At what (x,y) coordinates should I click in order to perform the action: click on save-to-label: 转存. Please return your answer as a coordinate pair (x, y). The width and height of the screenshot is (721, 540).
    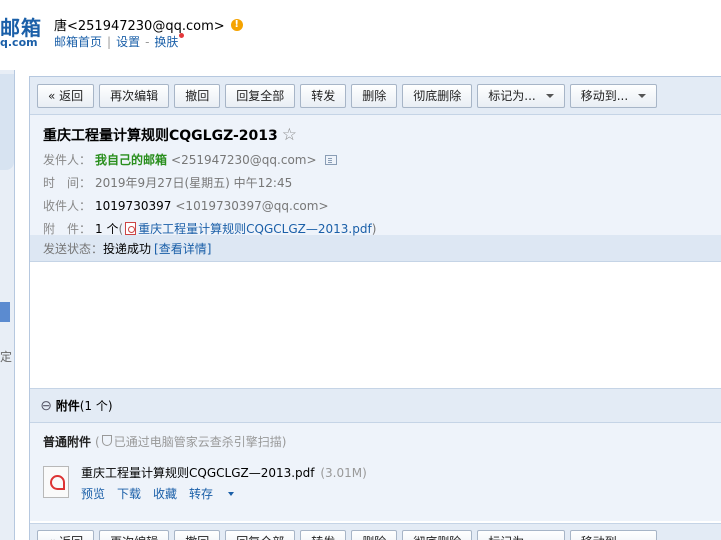
    Looking at the image, I should click on (201, 494).